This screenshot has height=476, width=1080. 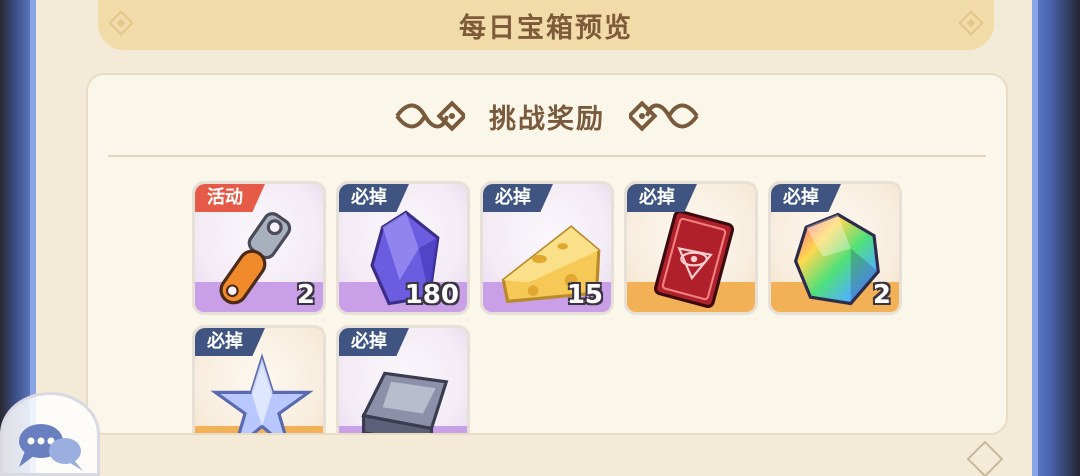 I want to click on divider, so click(x=547, y=156).